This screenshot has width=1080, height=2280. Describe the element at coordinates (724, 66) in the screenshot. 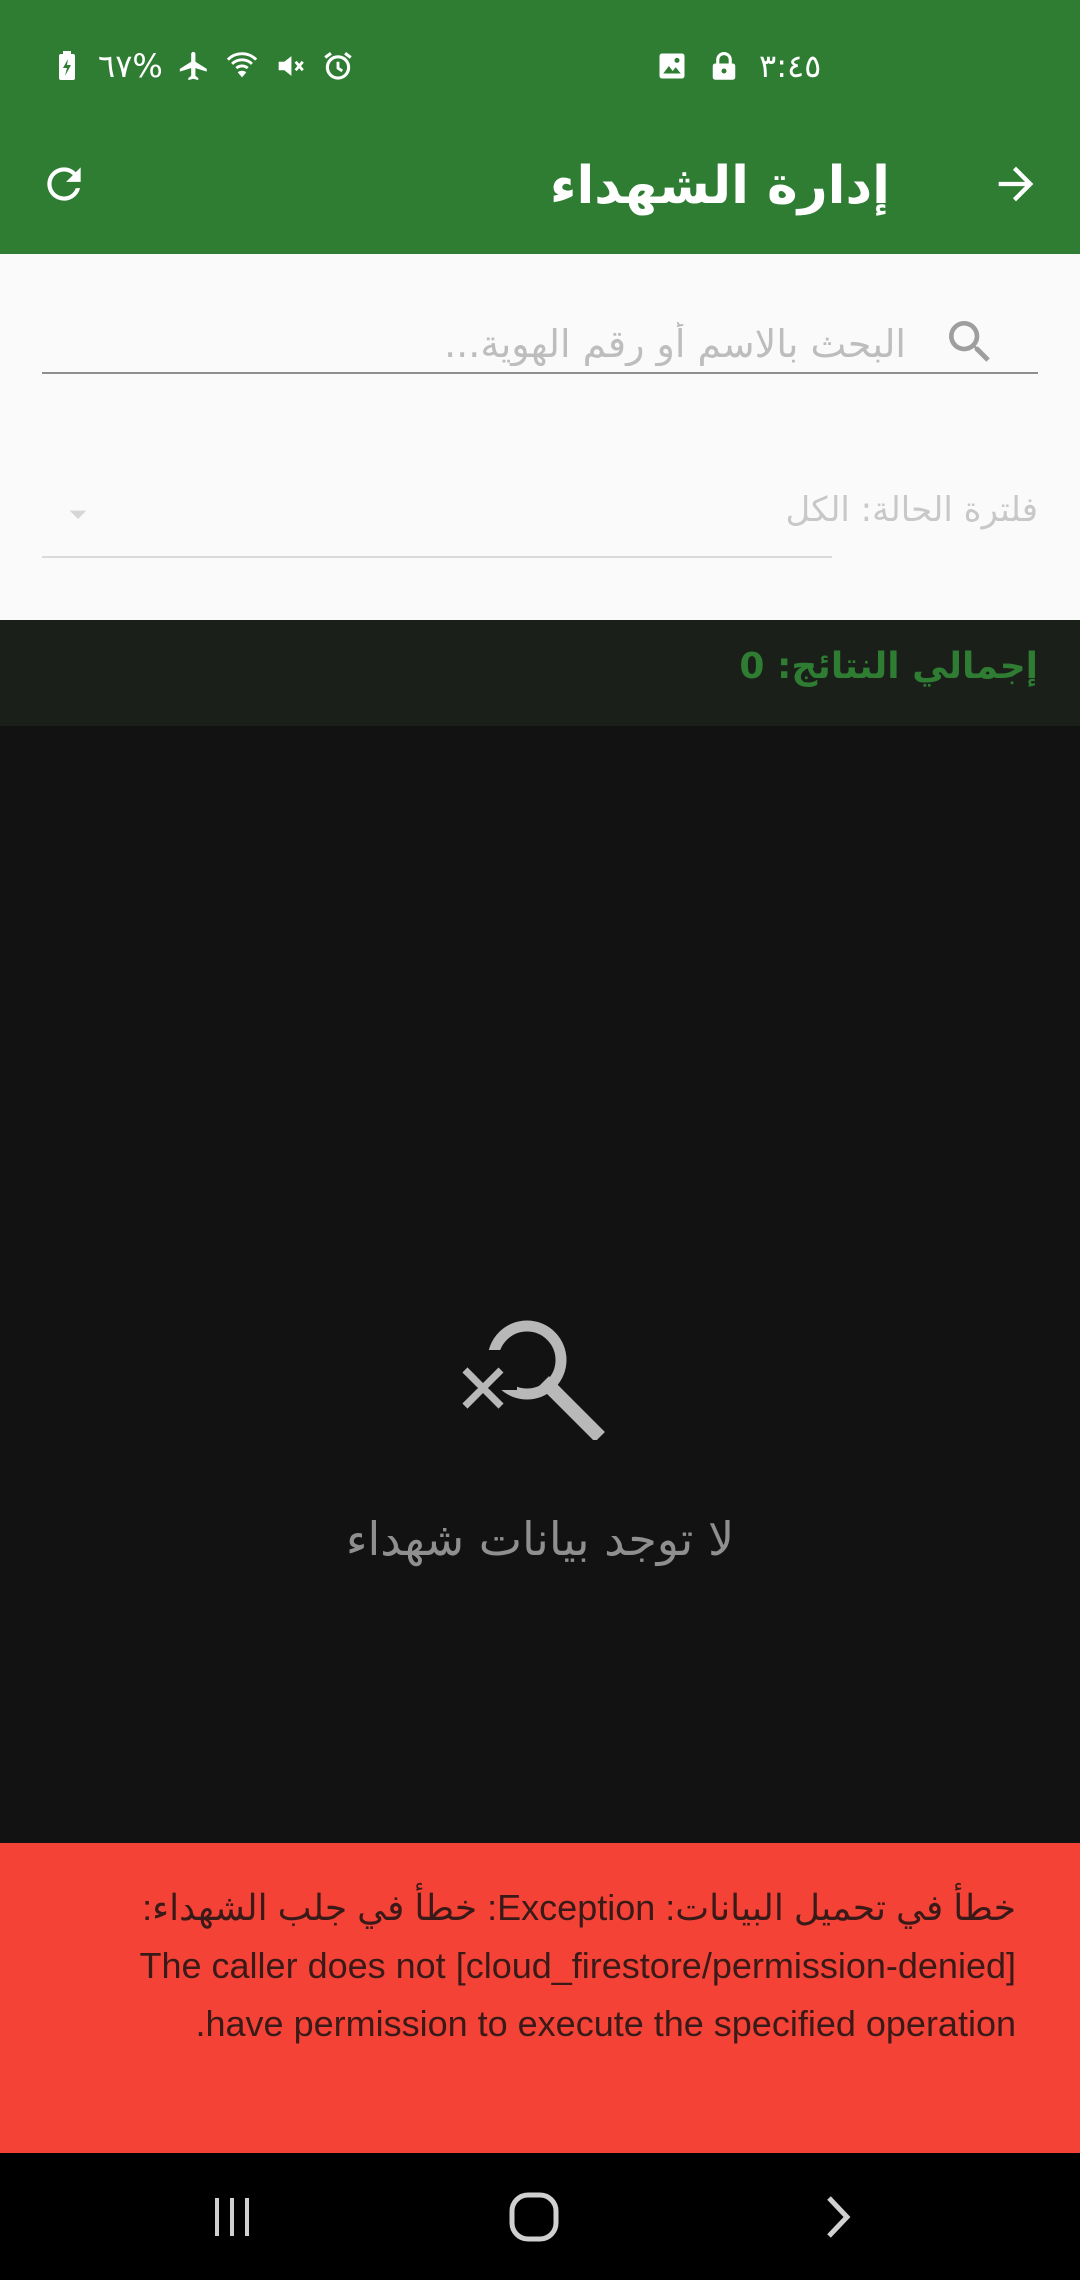

I see `lock-icon` at that location.